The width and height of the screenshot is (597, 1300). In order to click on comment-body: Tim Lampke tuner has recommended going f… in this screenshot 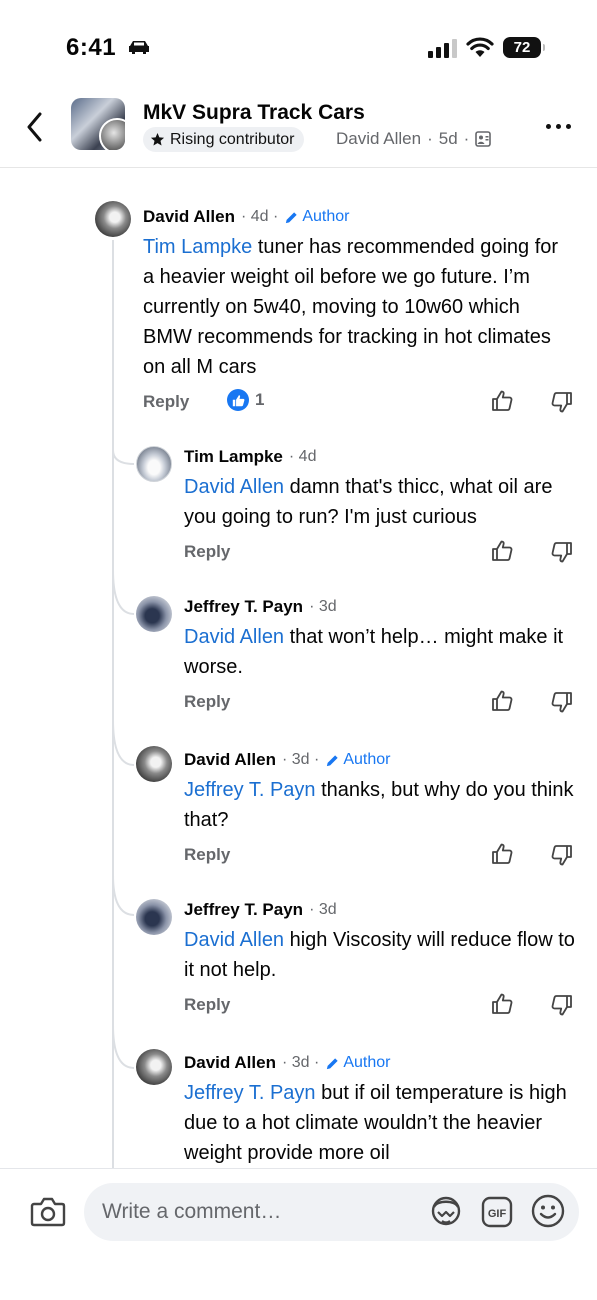, I will do `click(353, 307)`.